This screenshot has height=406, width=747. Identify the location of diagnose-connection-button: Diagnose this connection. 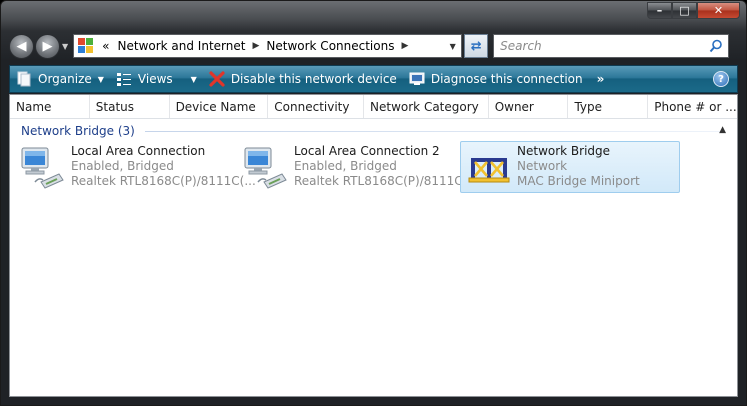
(496, 79).